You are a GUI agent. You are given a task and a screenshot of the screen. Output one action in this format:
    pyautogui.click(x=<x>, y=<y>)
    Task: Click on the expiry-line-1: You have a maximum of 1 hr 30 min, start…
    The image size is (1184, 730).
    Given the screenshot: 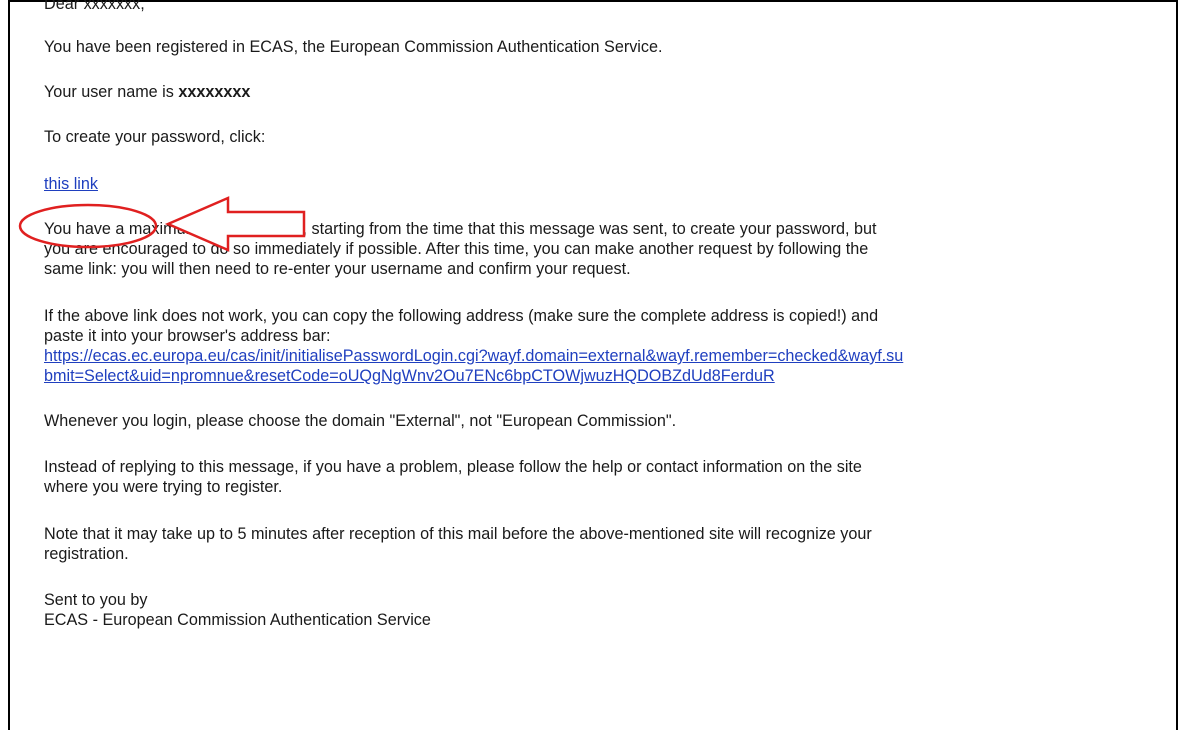 What is the action you would take?
    pyautogui.click(x=460, y=229)
    